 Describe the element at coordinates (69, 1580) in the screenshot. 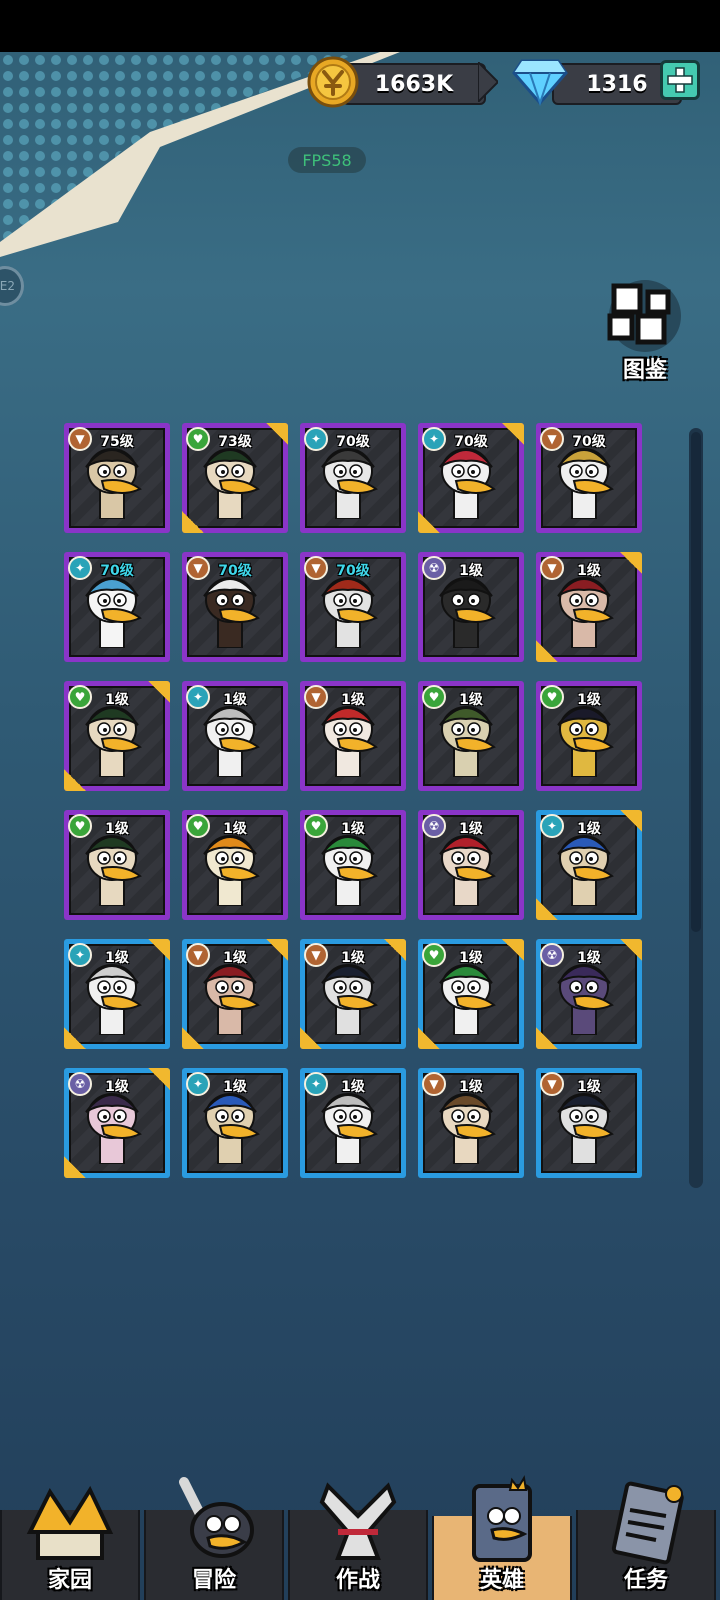

I see `tab-label: 家园` at that location.